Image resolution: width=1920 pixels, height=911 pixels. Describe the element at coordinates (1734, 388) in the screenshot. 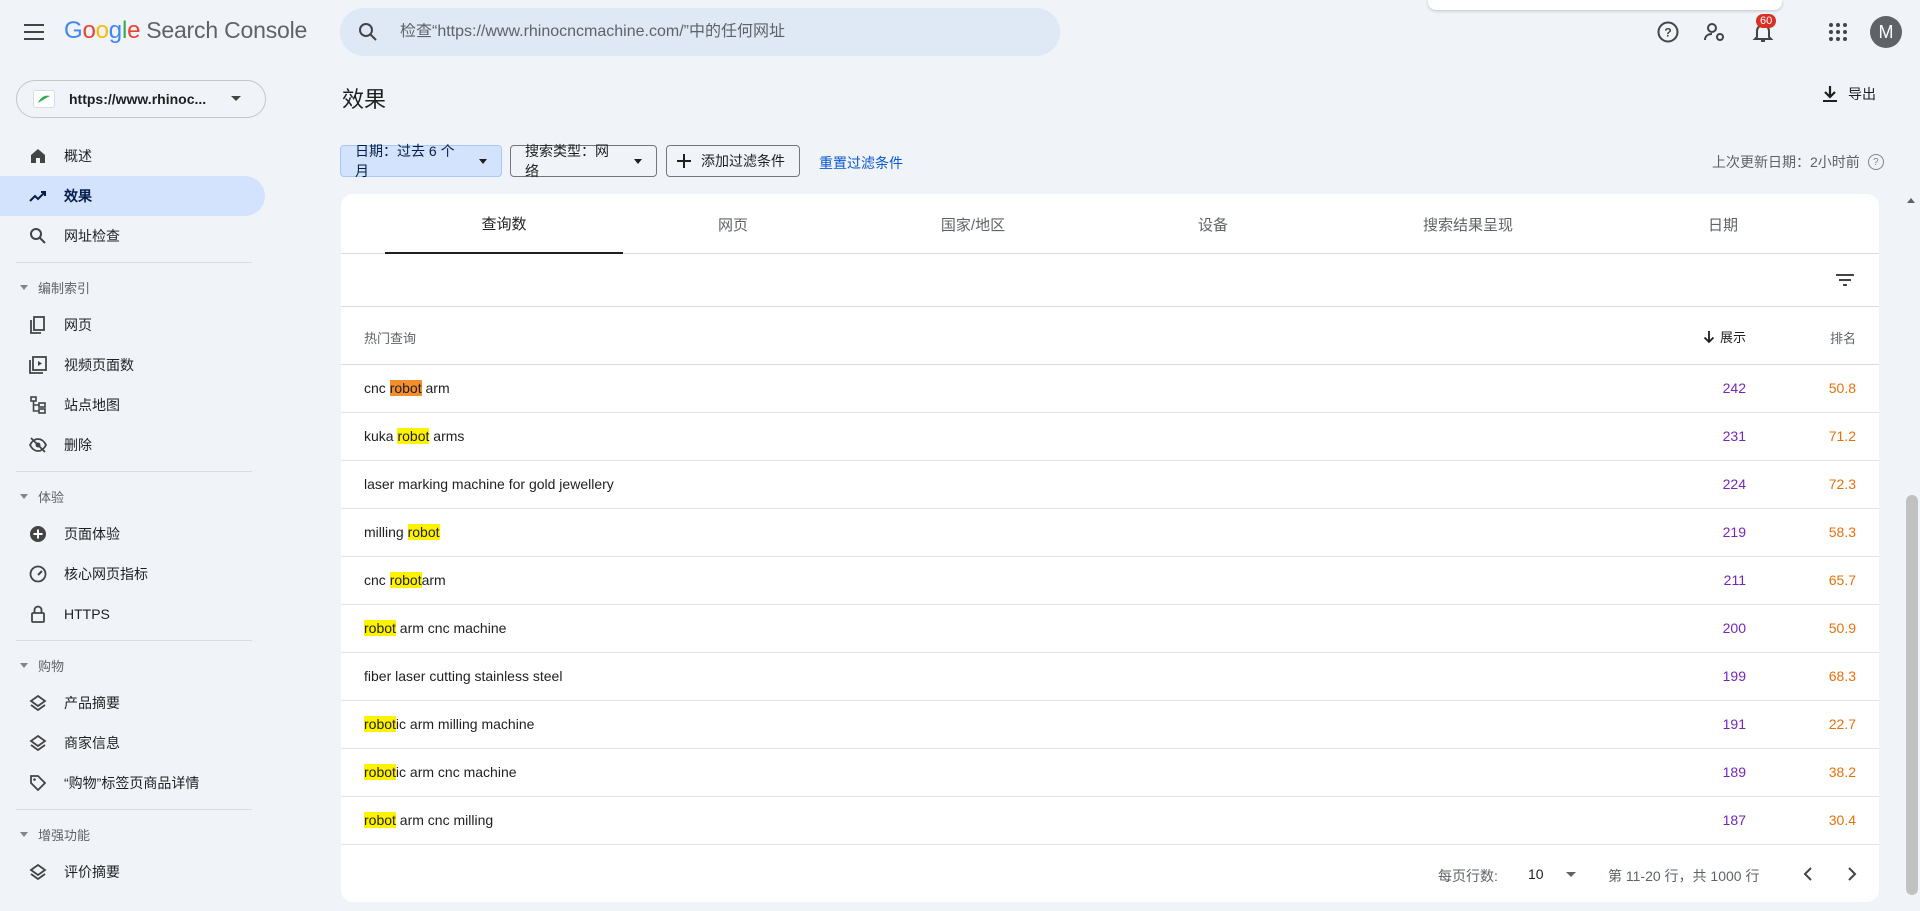

I see `impressions-cell: 242` at that location.